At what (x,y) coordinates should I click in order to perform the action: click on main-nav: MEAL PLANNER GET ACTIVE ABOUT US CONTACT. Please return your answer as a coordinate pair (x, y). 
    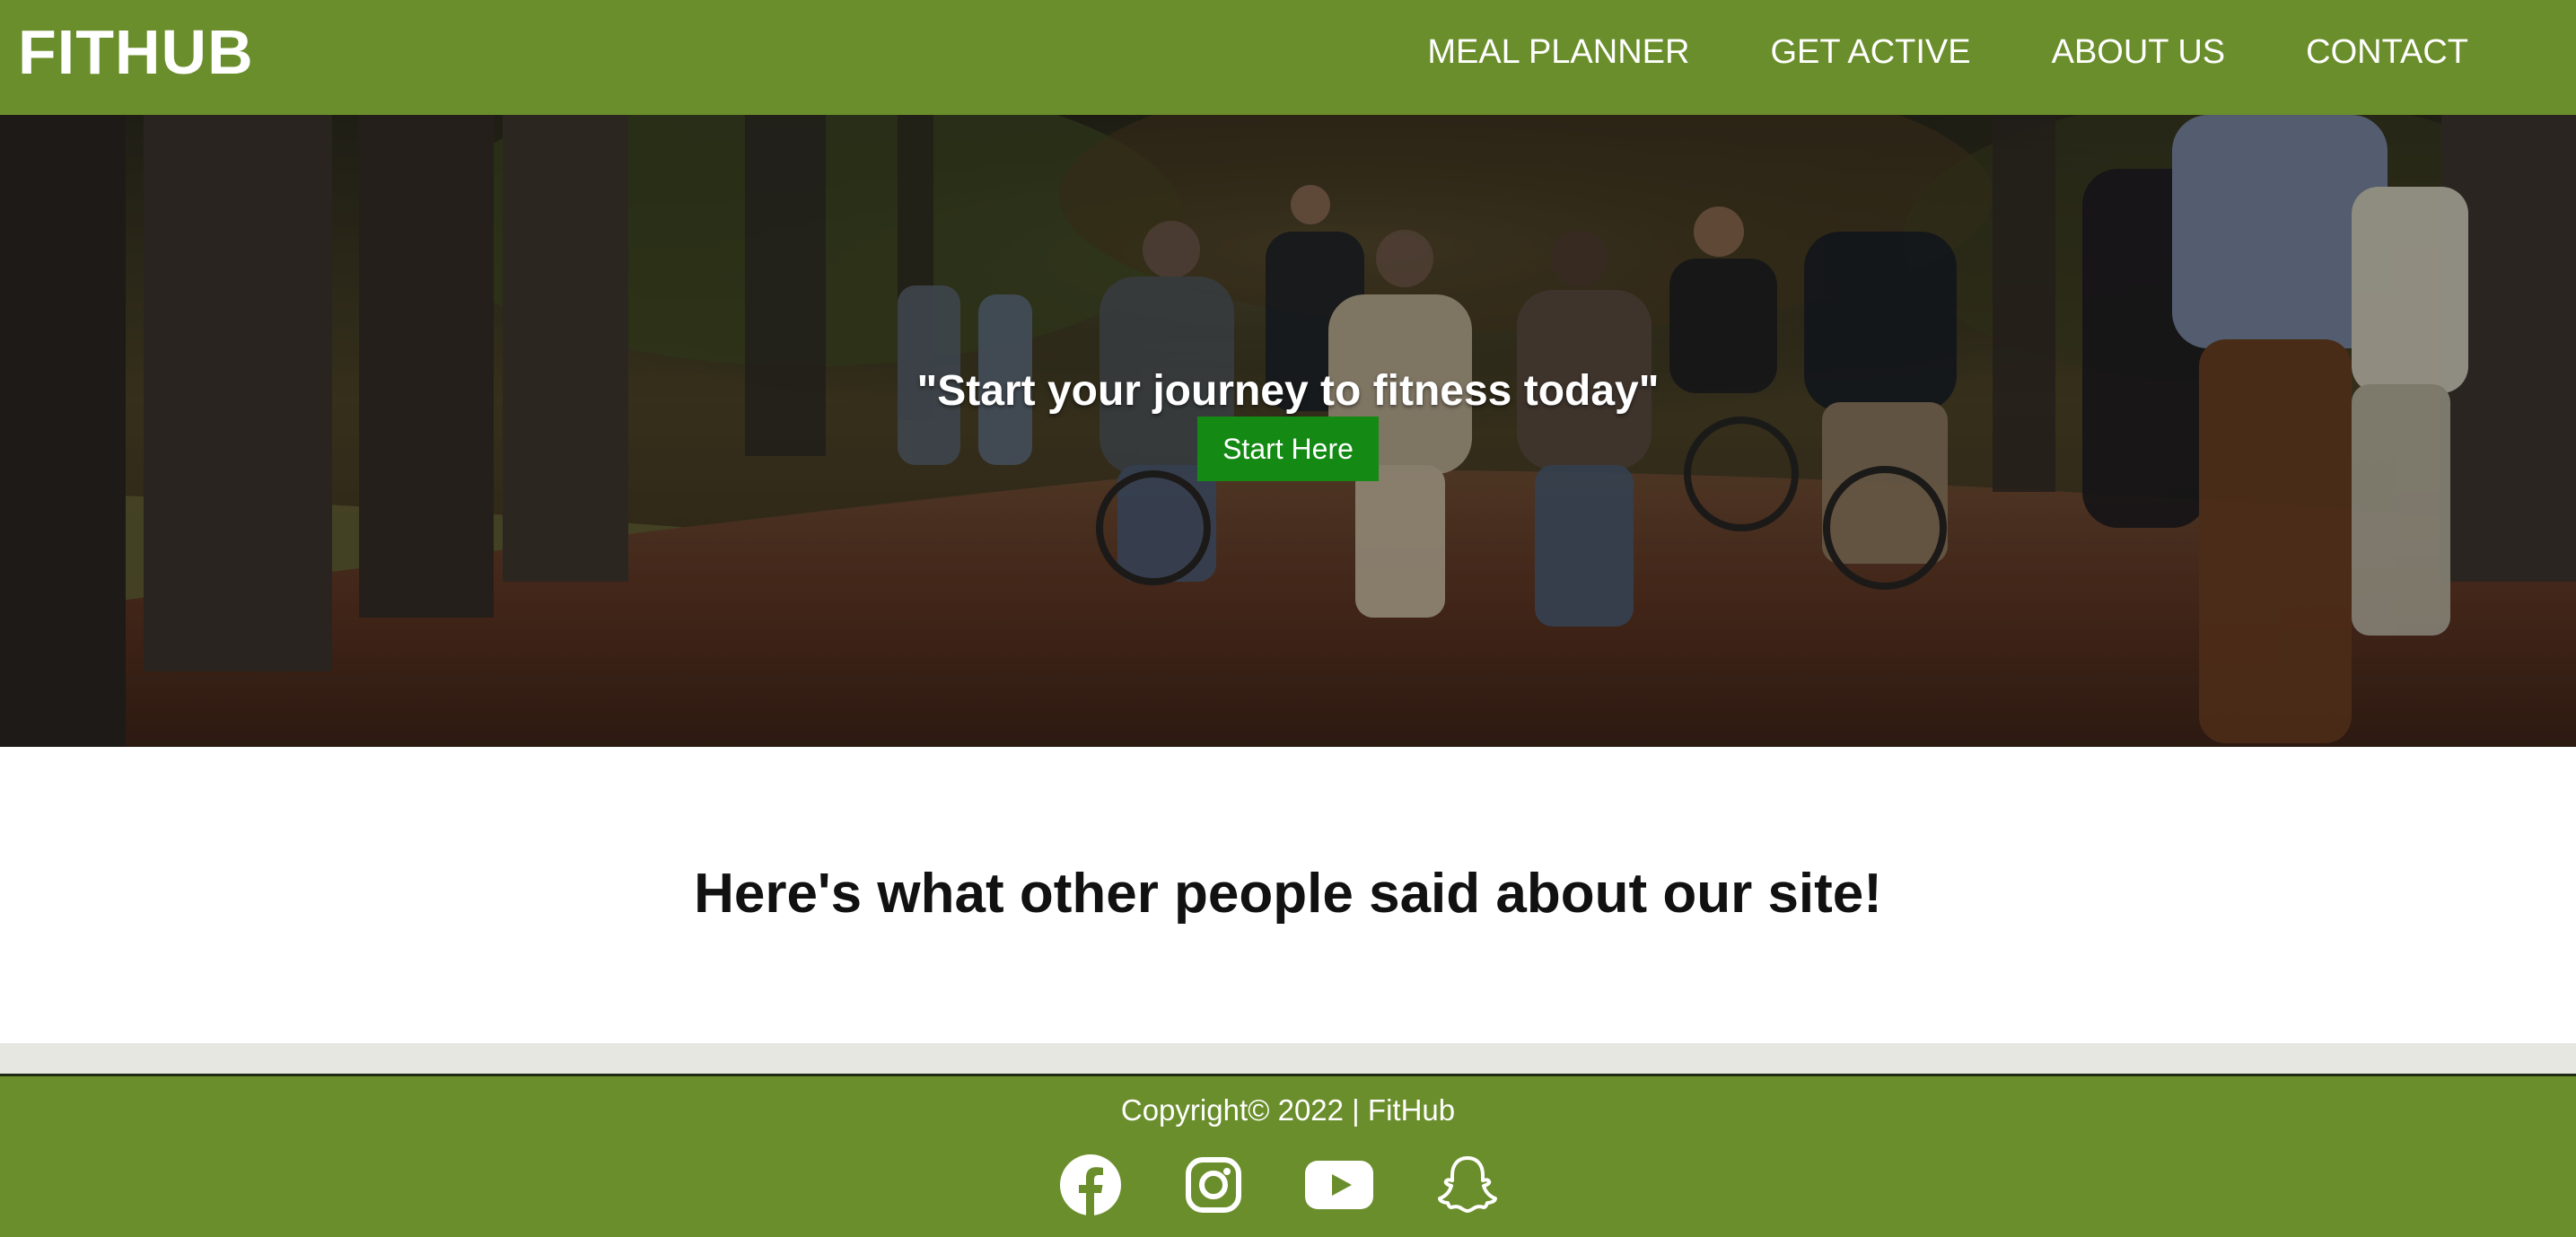
    Looking at the image, I should click on (1907, 52).